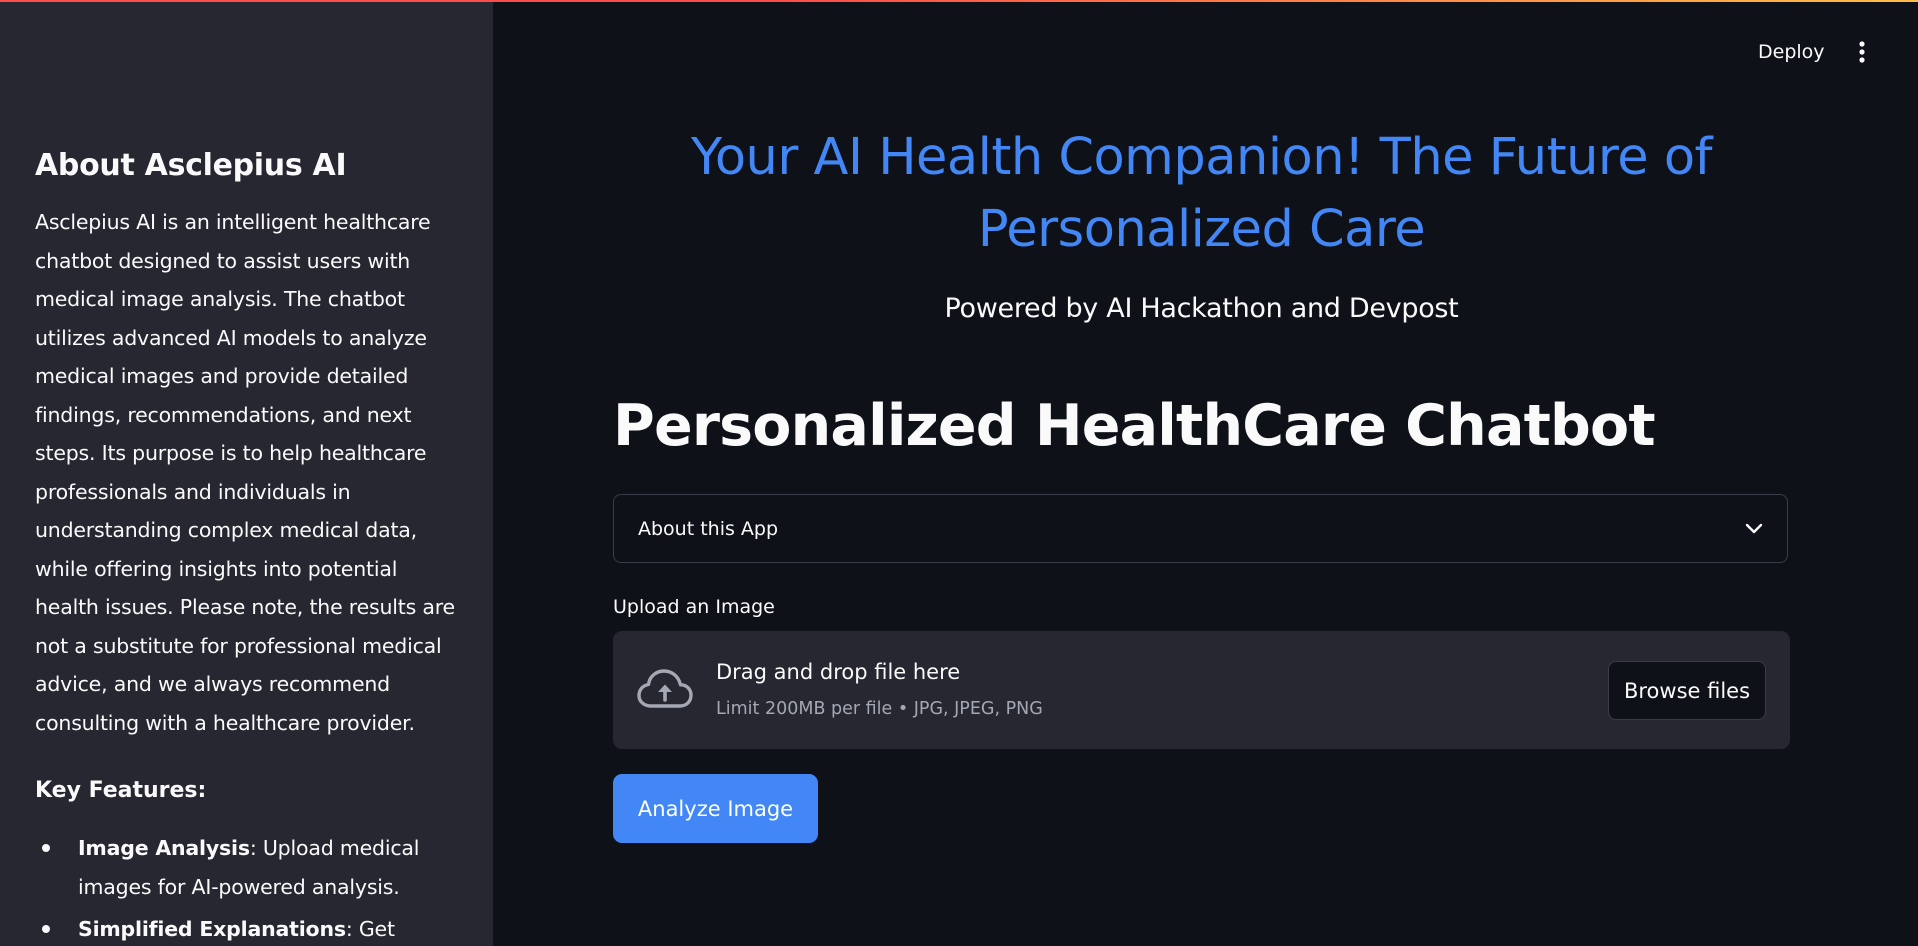 The width and height of the screenshot is (1918, 946). I want to click on dropzone-title: Drag and drop file here, so click(838, 672).